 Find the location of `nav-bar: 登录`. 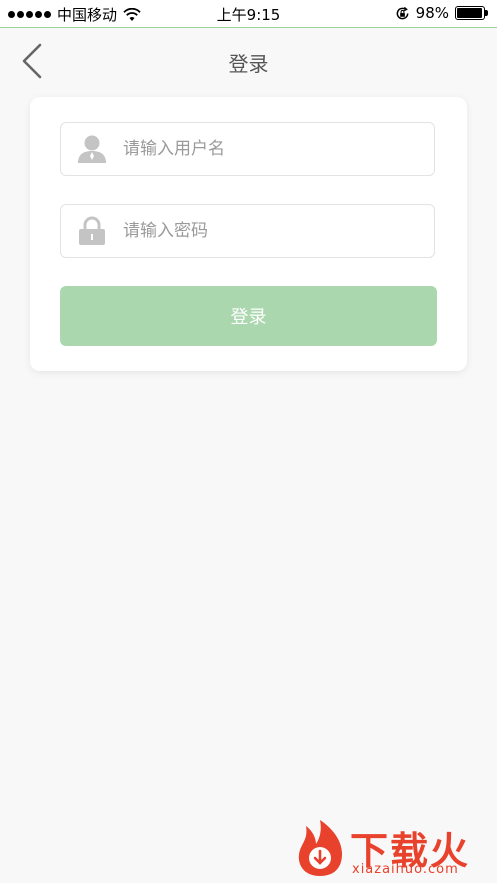

nav-bar: 登录 is located at coordinates (248, 61).